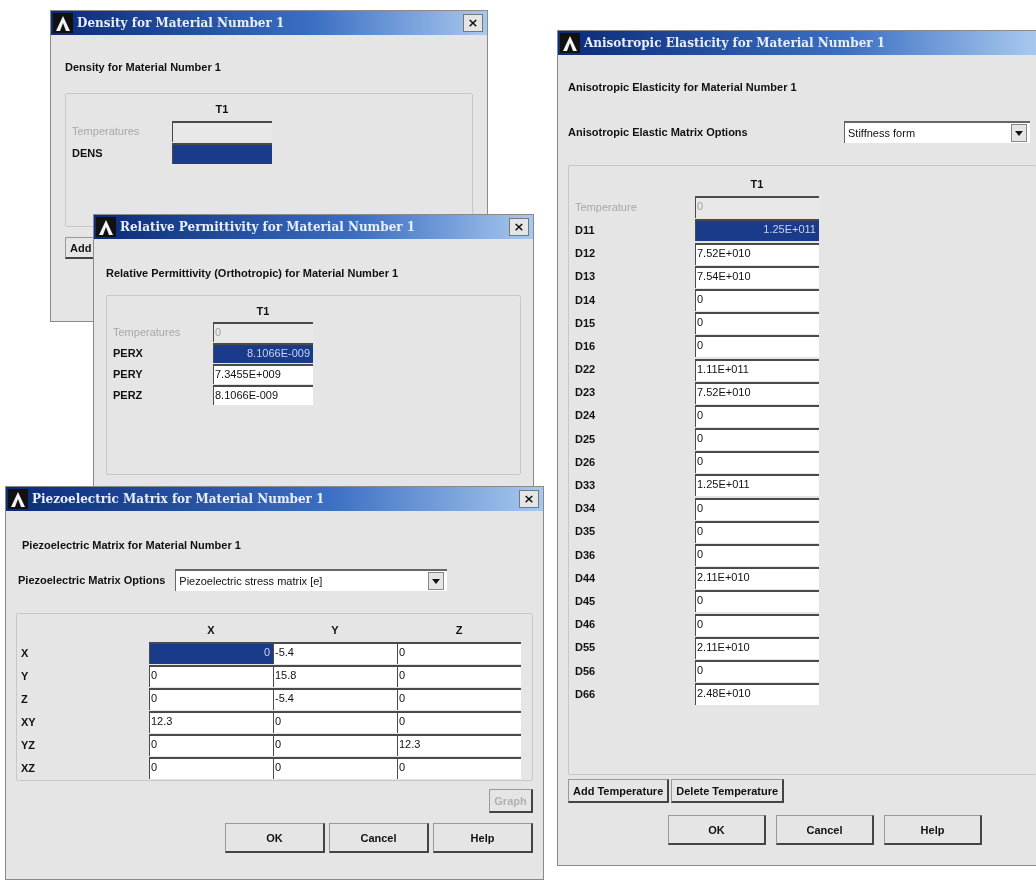 The image size is (1036, 880). What do you see at coordinates (586, 369) in the screenshot?
I see `row-label: D22` at bounding box center [586, 369].